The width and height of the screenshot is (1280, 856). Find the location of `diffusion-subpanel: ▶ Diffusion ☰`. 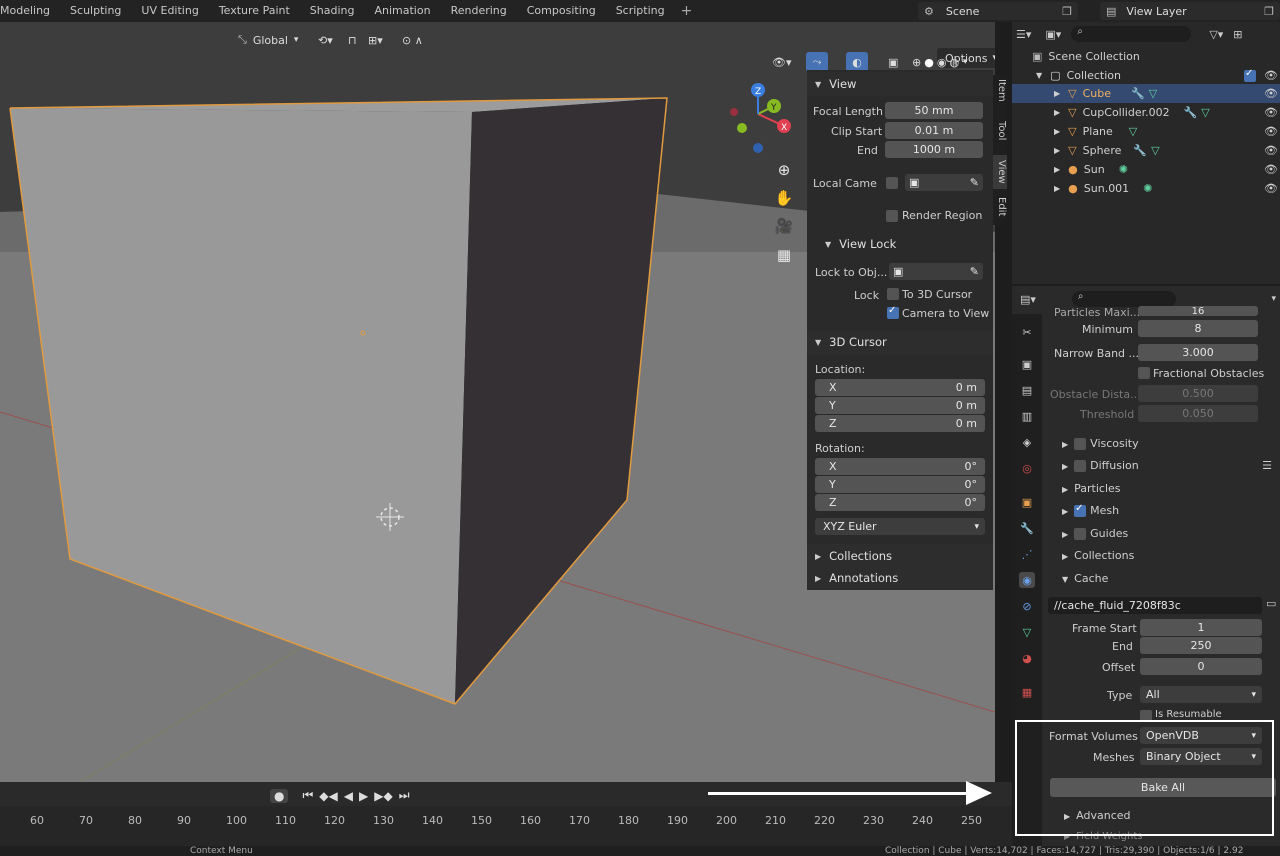

diffusion-subpanel: ▶ Diffusion ☰ is located at coordinates (1167, 465).